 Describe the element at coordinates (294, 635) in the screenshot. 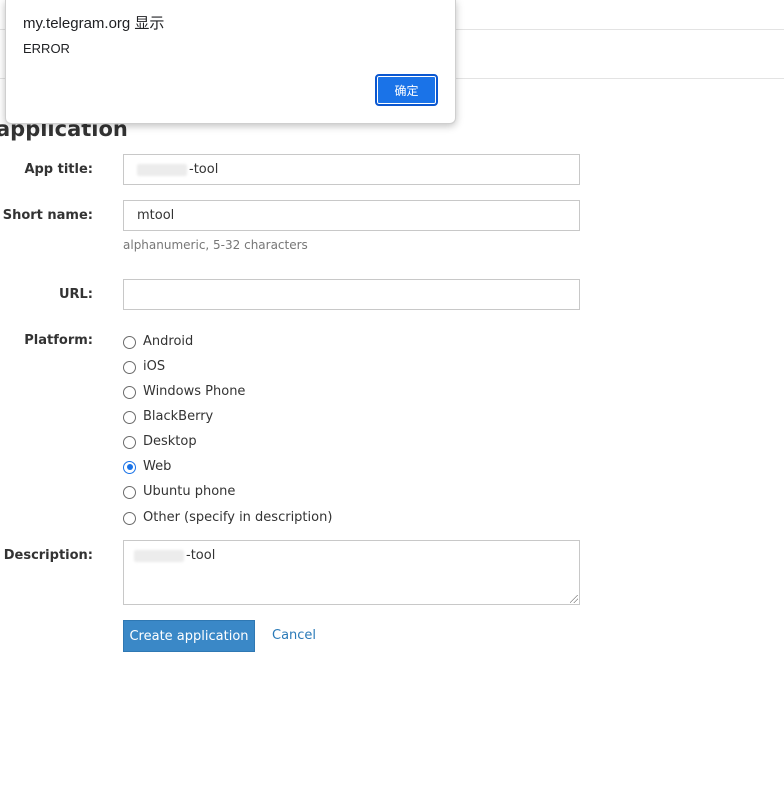

I see `cancel-link: Cancel` at that location.